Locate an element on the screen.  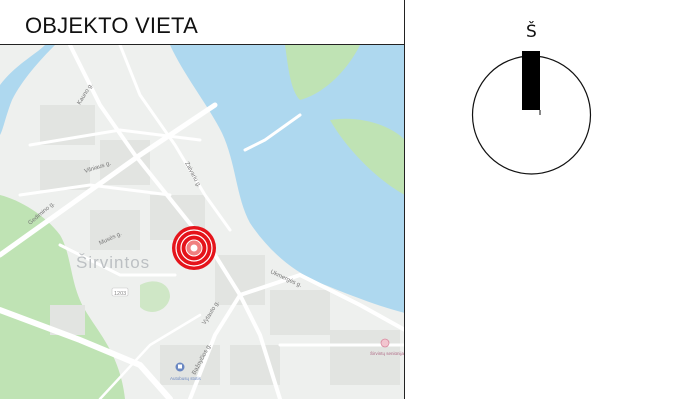
page-title: OBJEKTO VIETA is located at coordinates (111, 25).